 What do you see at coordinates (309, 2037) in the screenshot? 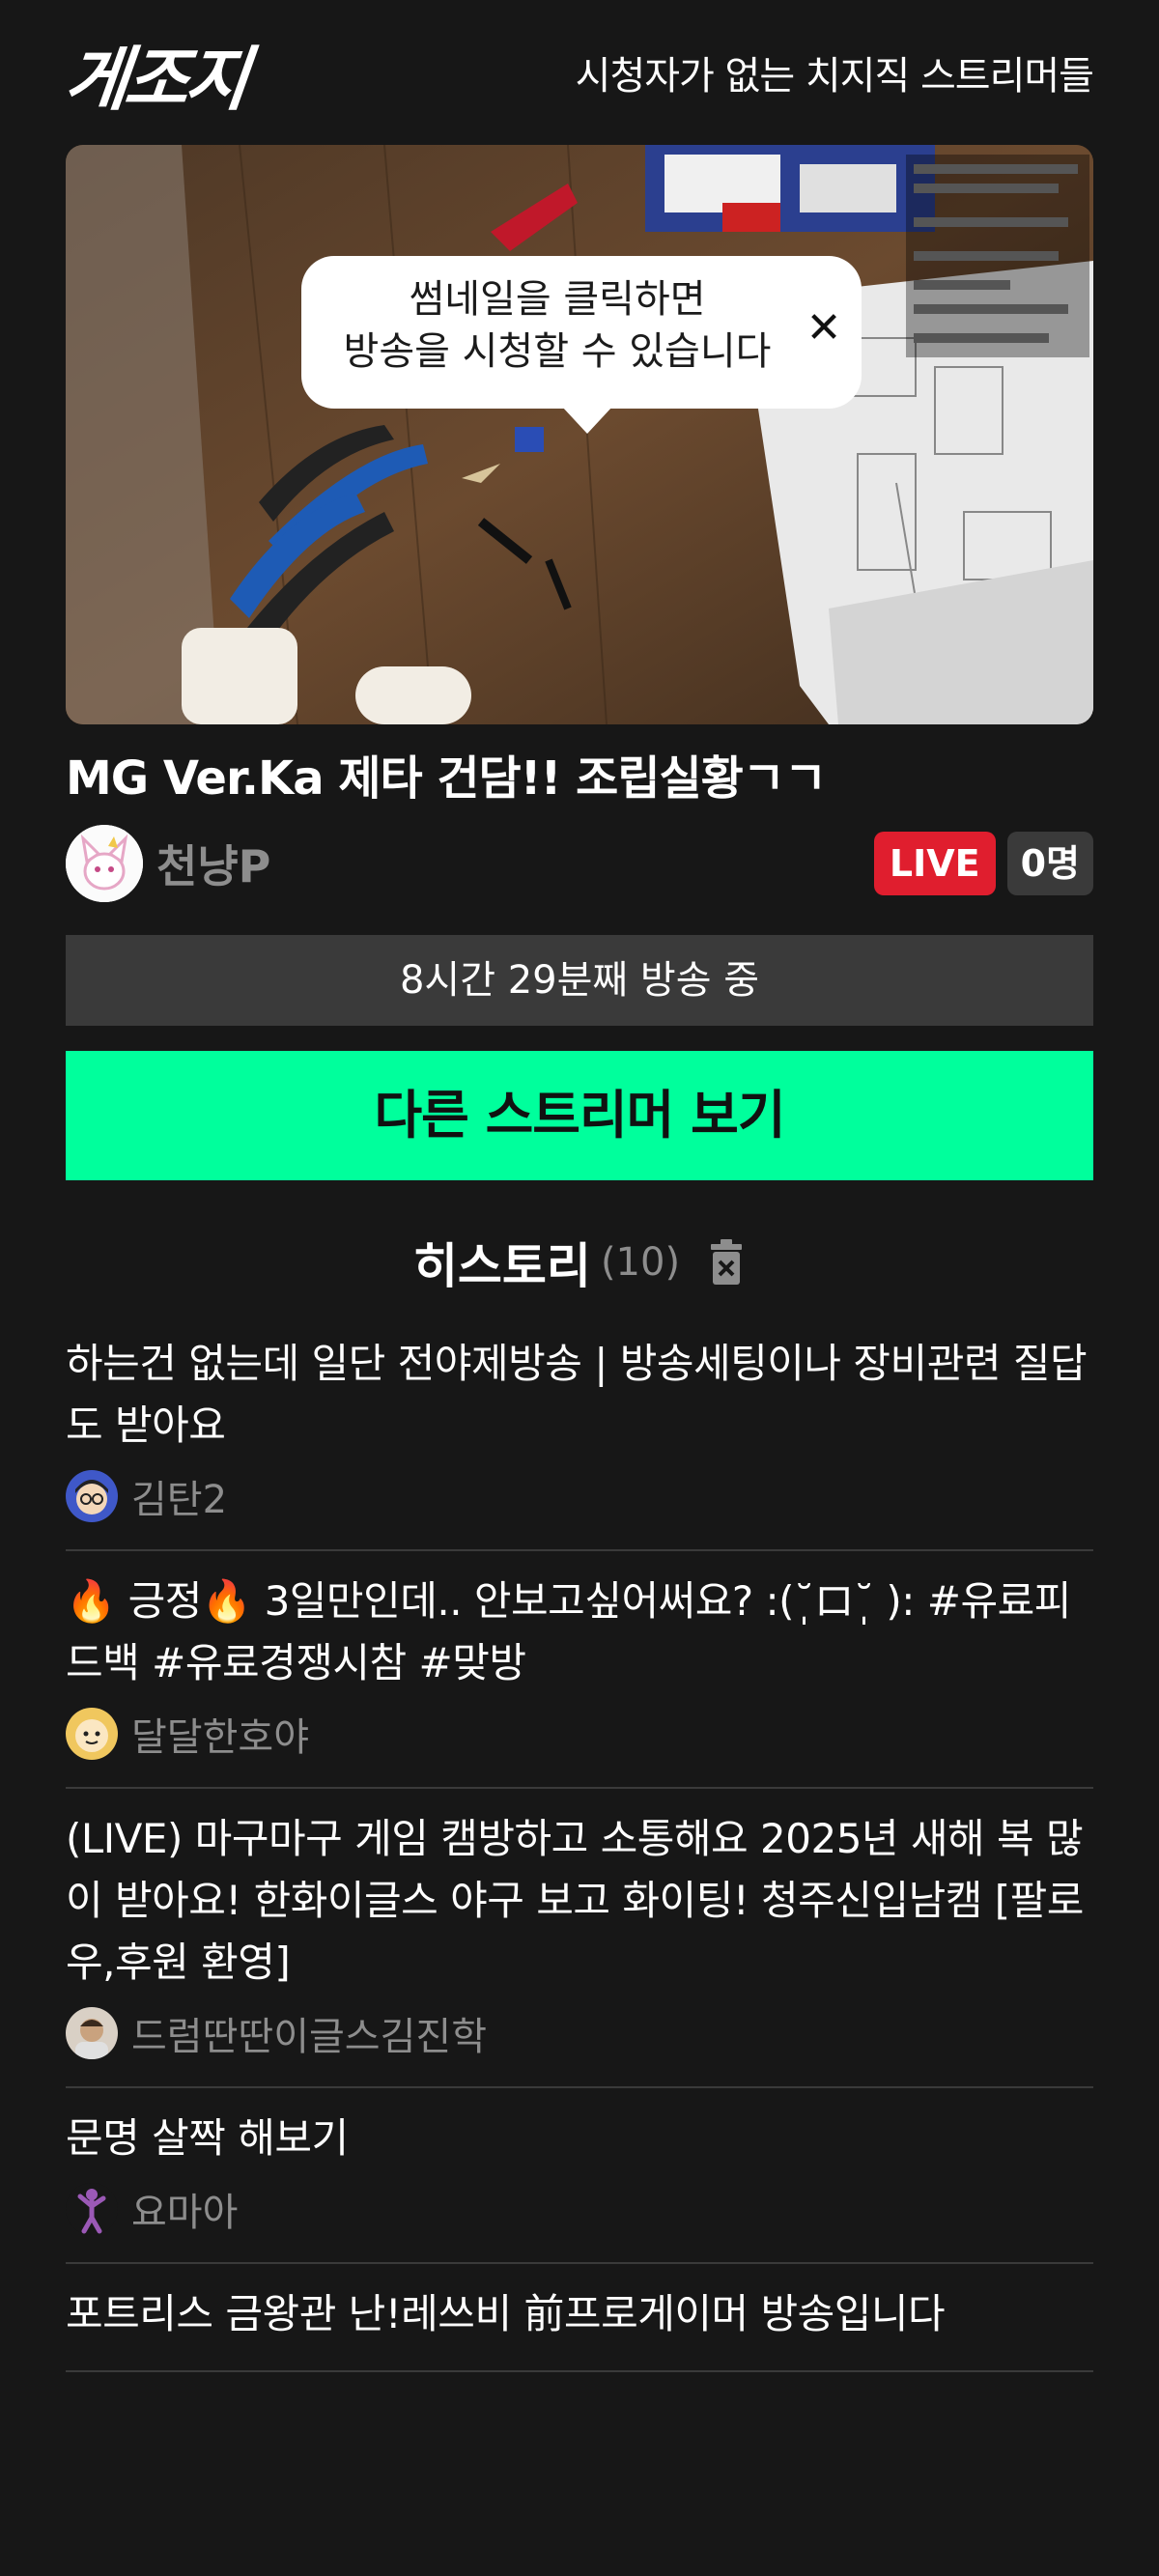
I see `history-item-streamer-name: 드럼딴딴이글스김진학` at bounding box center [309, 2037].